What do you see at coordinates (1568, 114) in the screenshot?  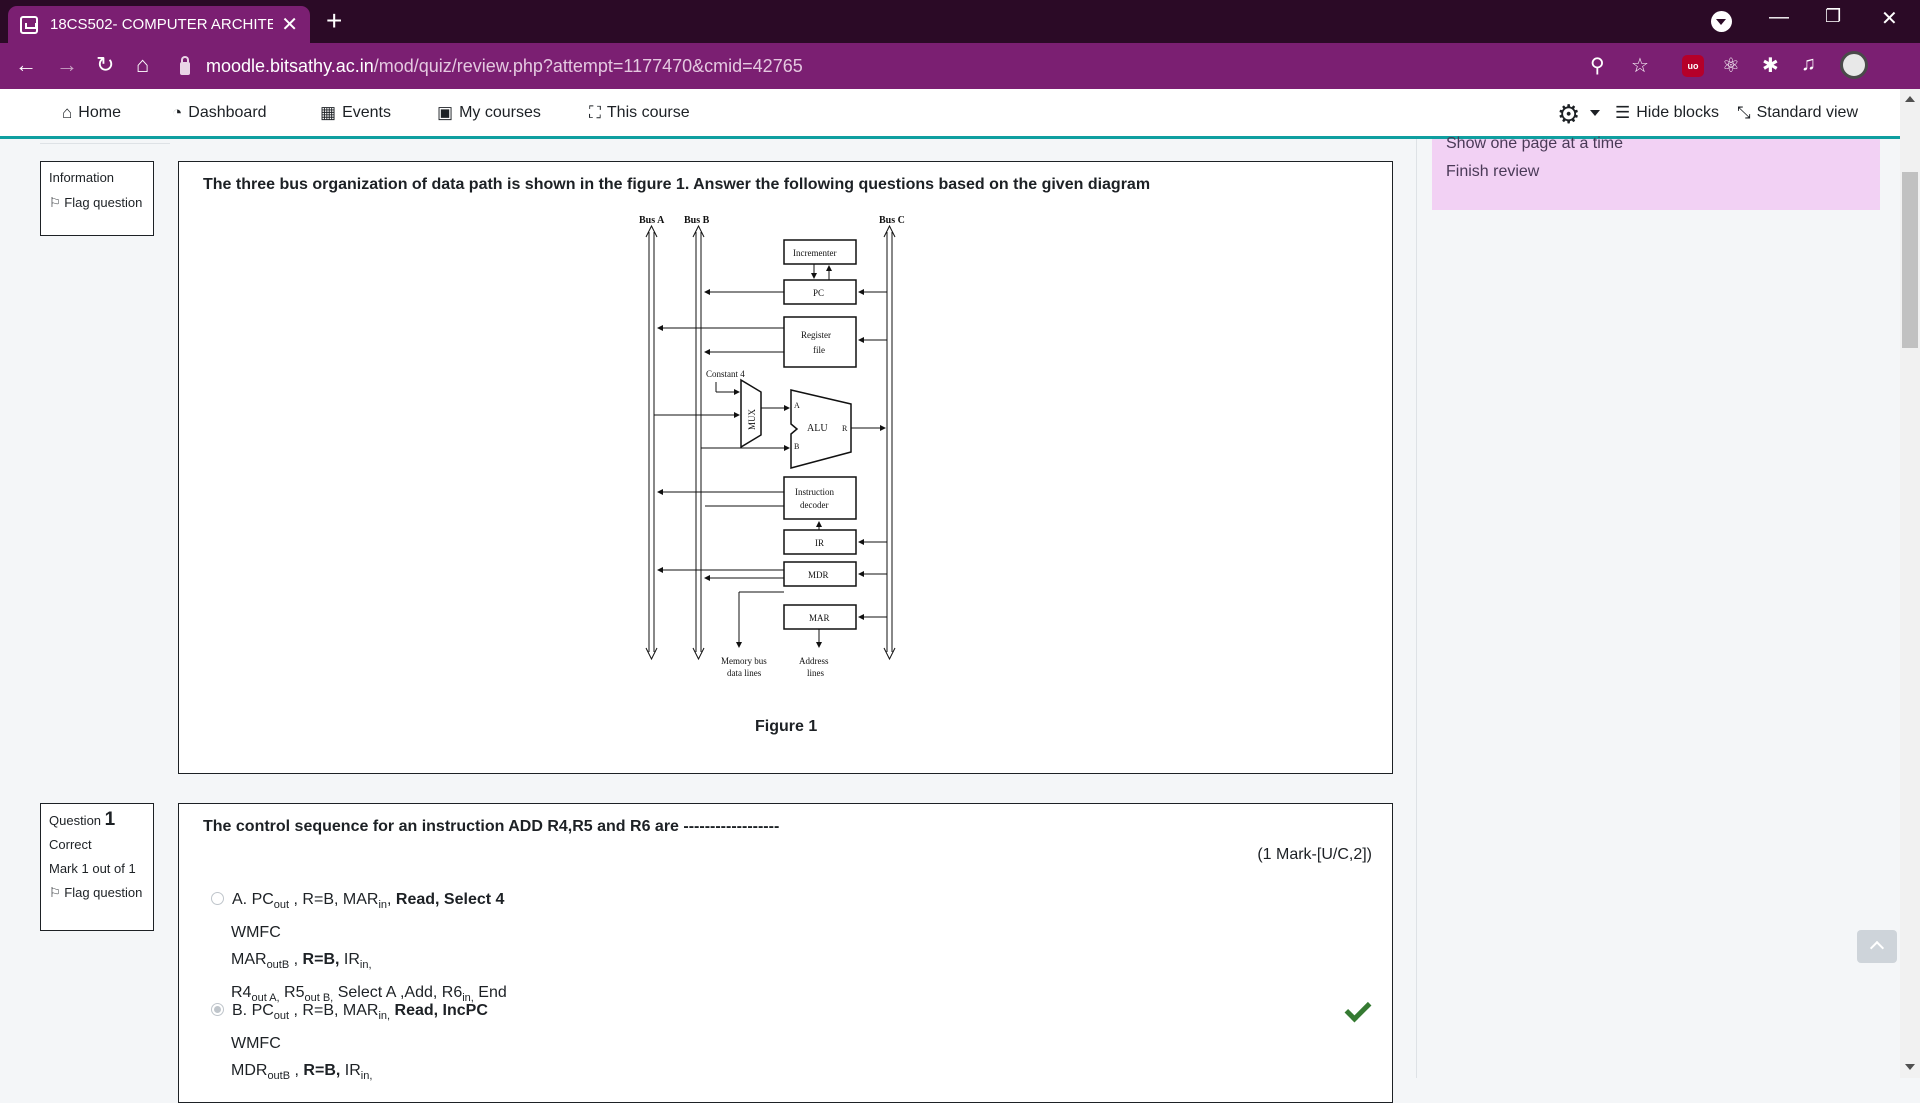 I see `settings-gear-icon: ⚙` at bounding box center [1568, 114].